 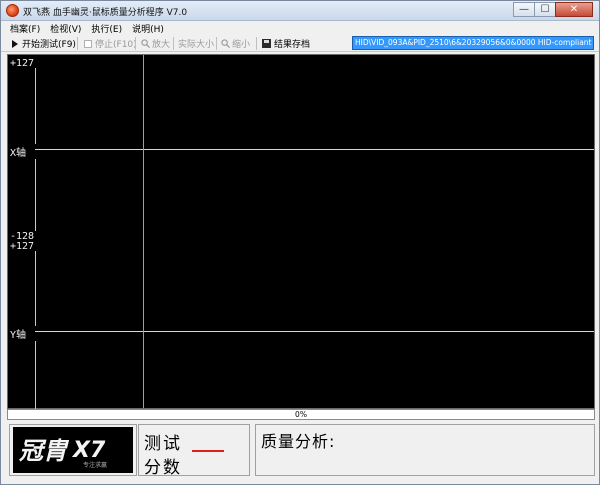 I want to click on x-axis-max-label: +127, so click(x=22, y=63).